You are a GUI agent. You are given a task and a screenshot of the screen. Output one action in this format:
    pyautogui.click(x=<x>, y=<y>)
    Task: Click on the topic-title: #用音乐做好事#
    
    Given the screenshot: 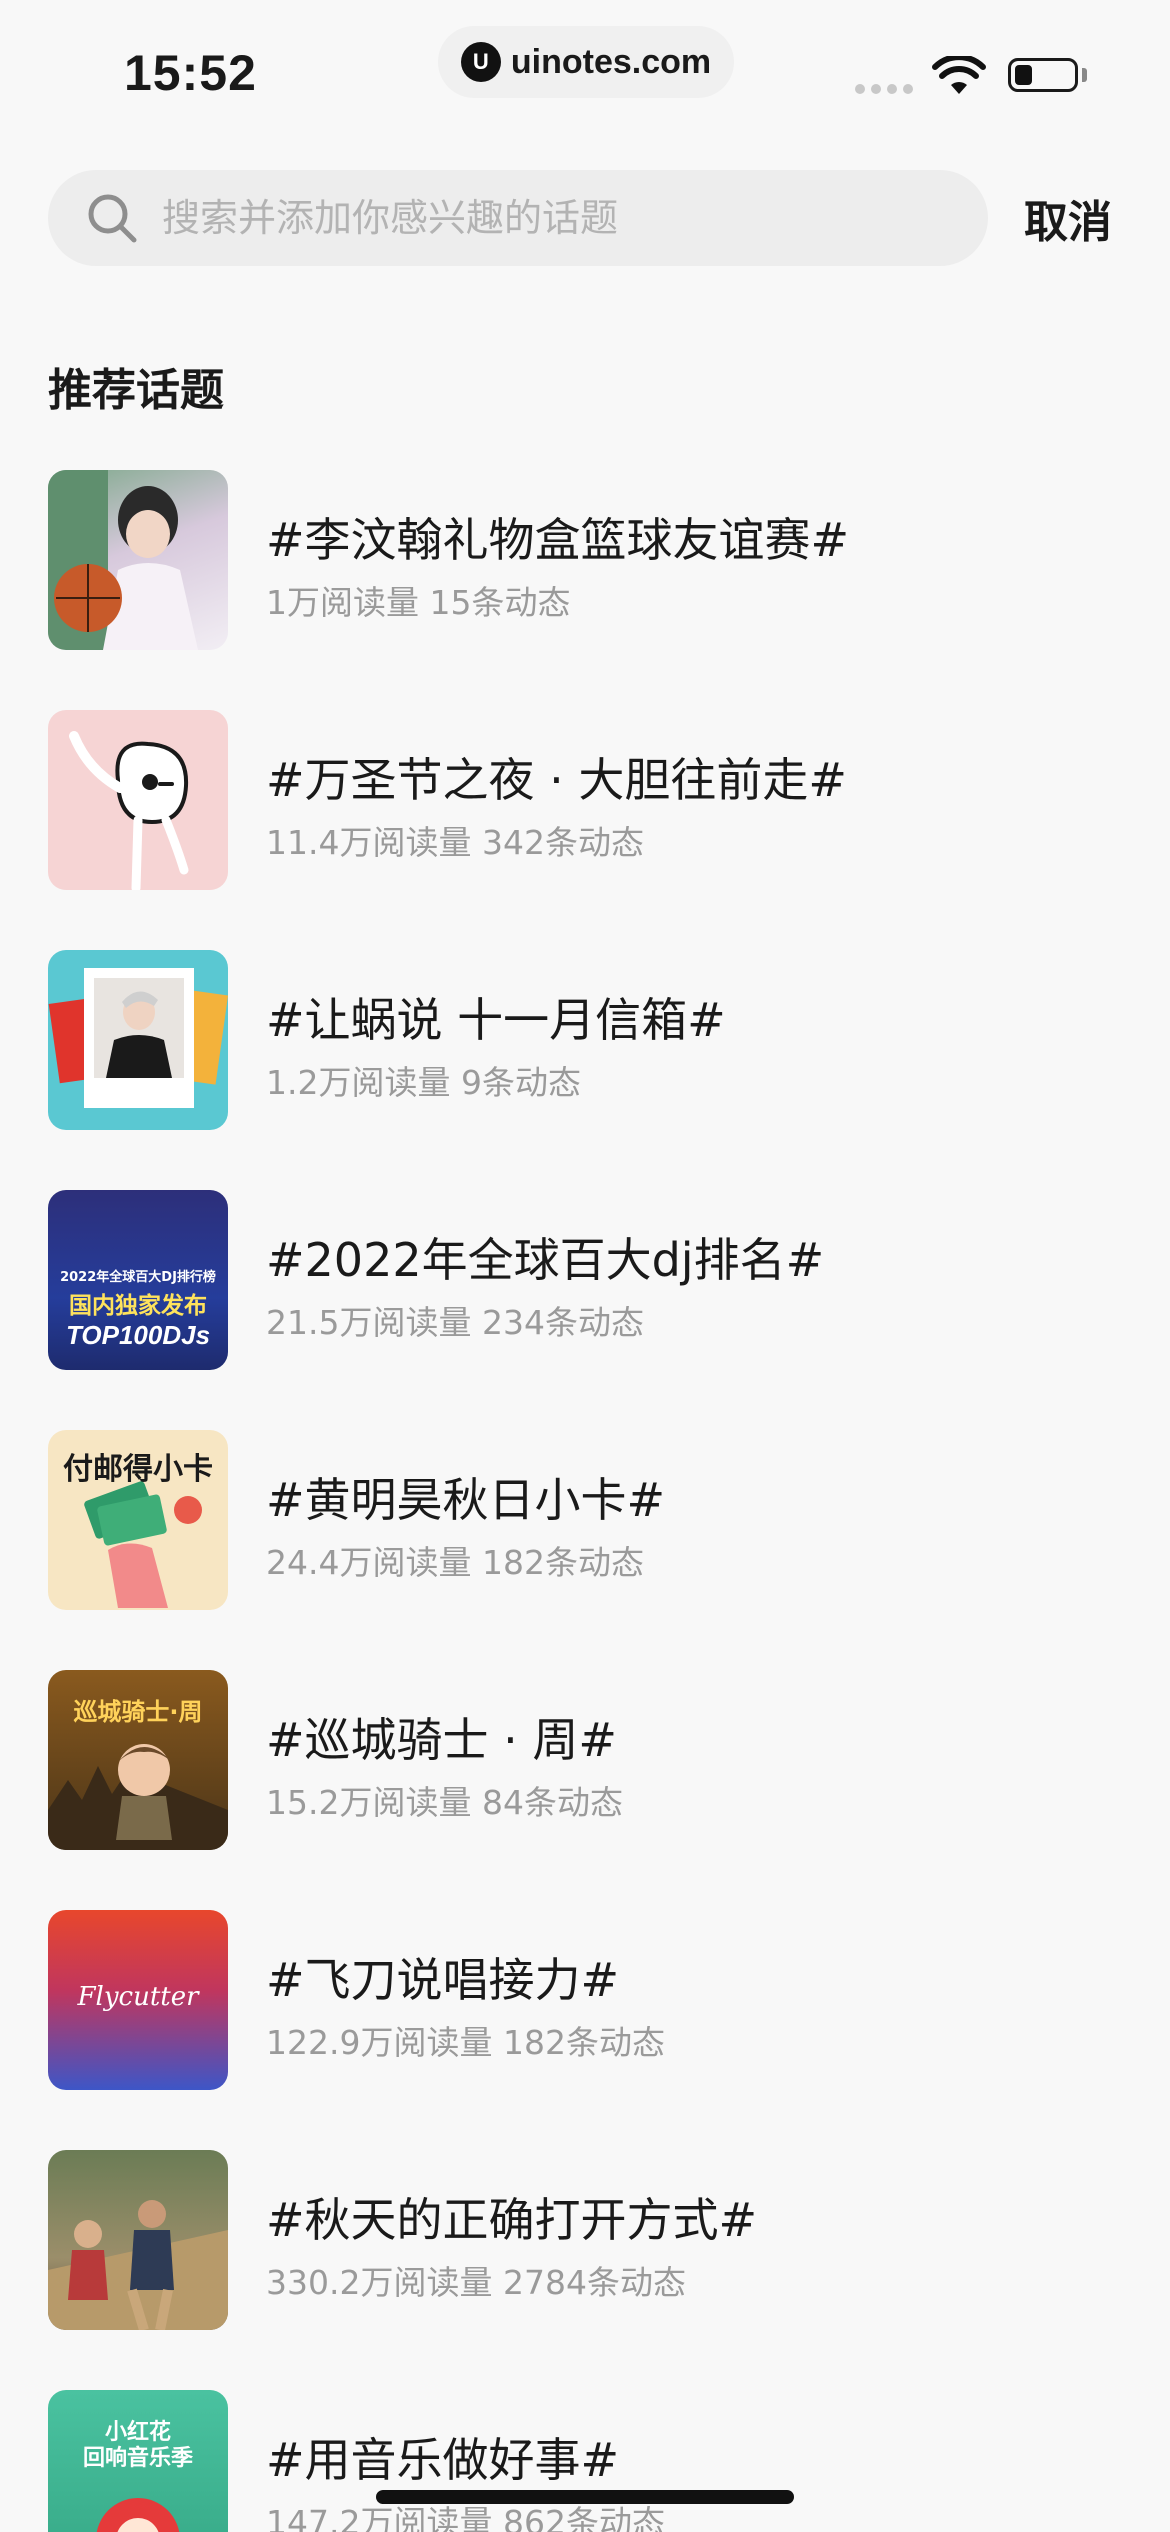 What is the action you would take?
    pyautogui.click(x=443, y=2460)
    